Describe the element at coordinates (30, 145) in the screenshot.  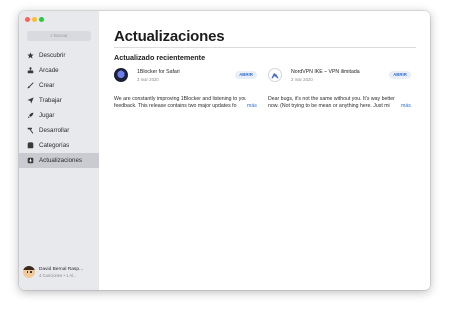
I see `categories-icon` at that location.